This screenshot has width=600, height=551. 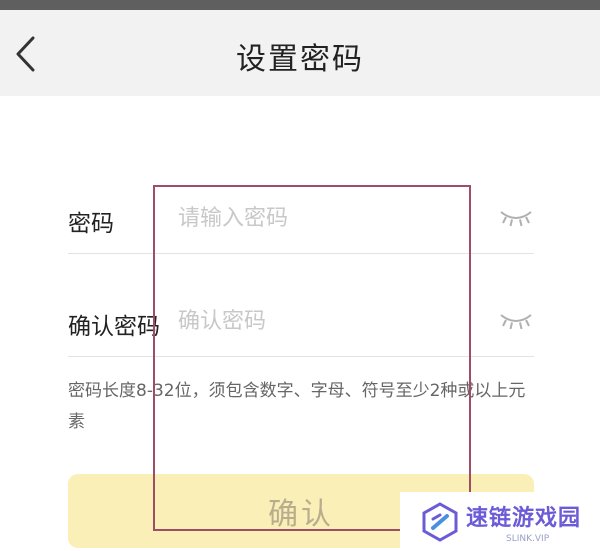 What do you see at coordinates (114, 327) in the screenshot?
I see `confirm-password-label: 确认密码` at bounding box center [114, 327].